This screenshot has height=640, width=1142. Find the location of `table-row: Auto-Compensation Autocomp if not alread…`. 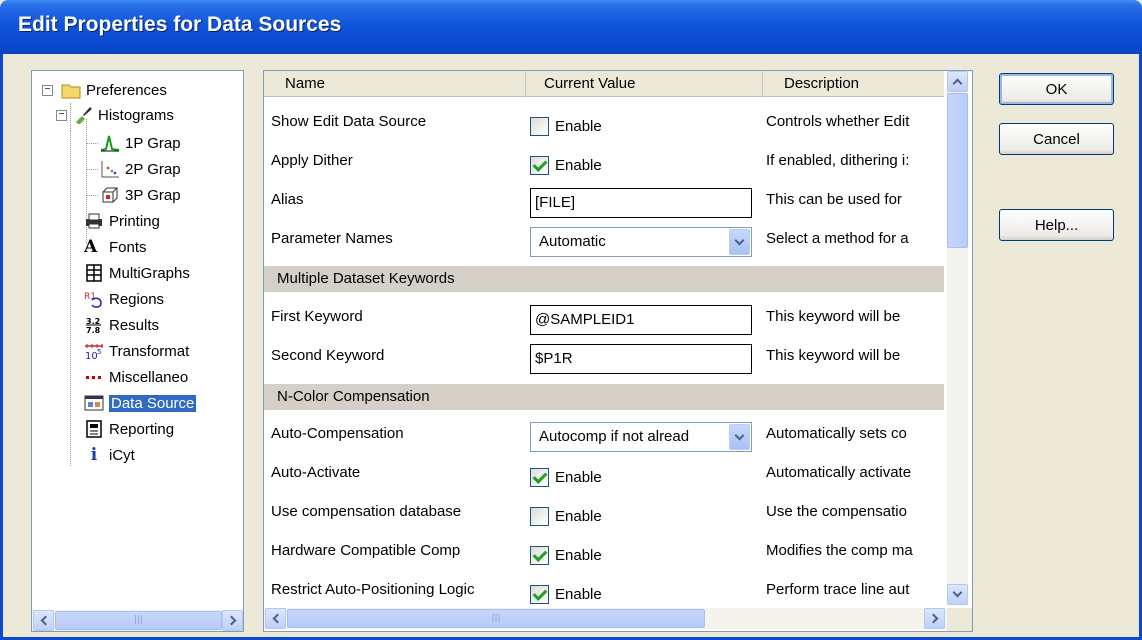

table-row: Auto-Compensation Autocomp if not alread… is located at coordinates (604, 442).